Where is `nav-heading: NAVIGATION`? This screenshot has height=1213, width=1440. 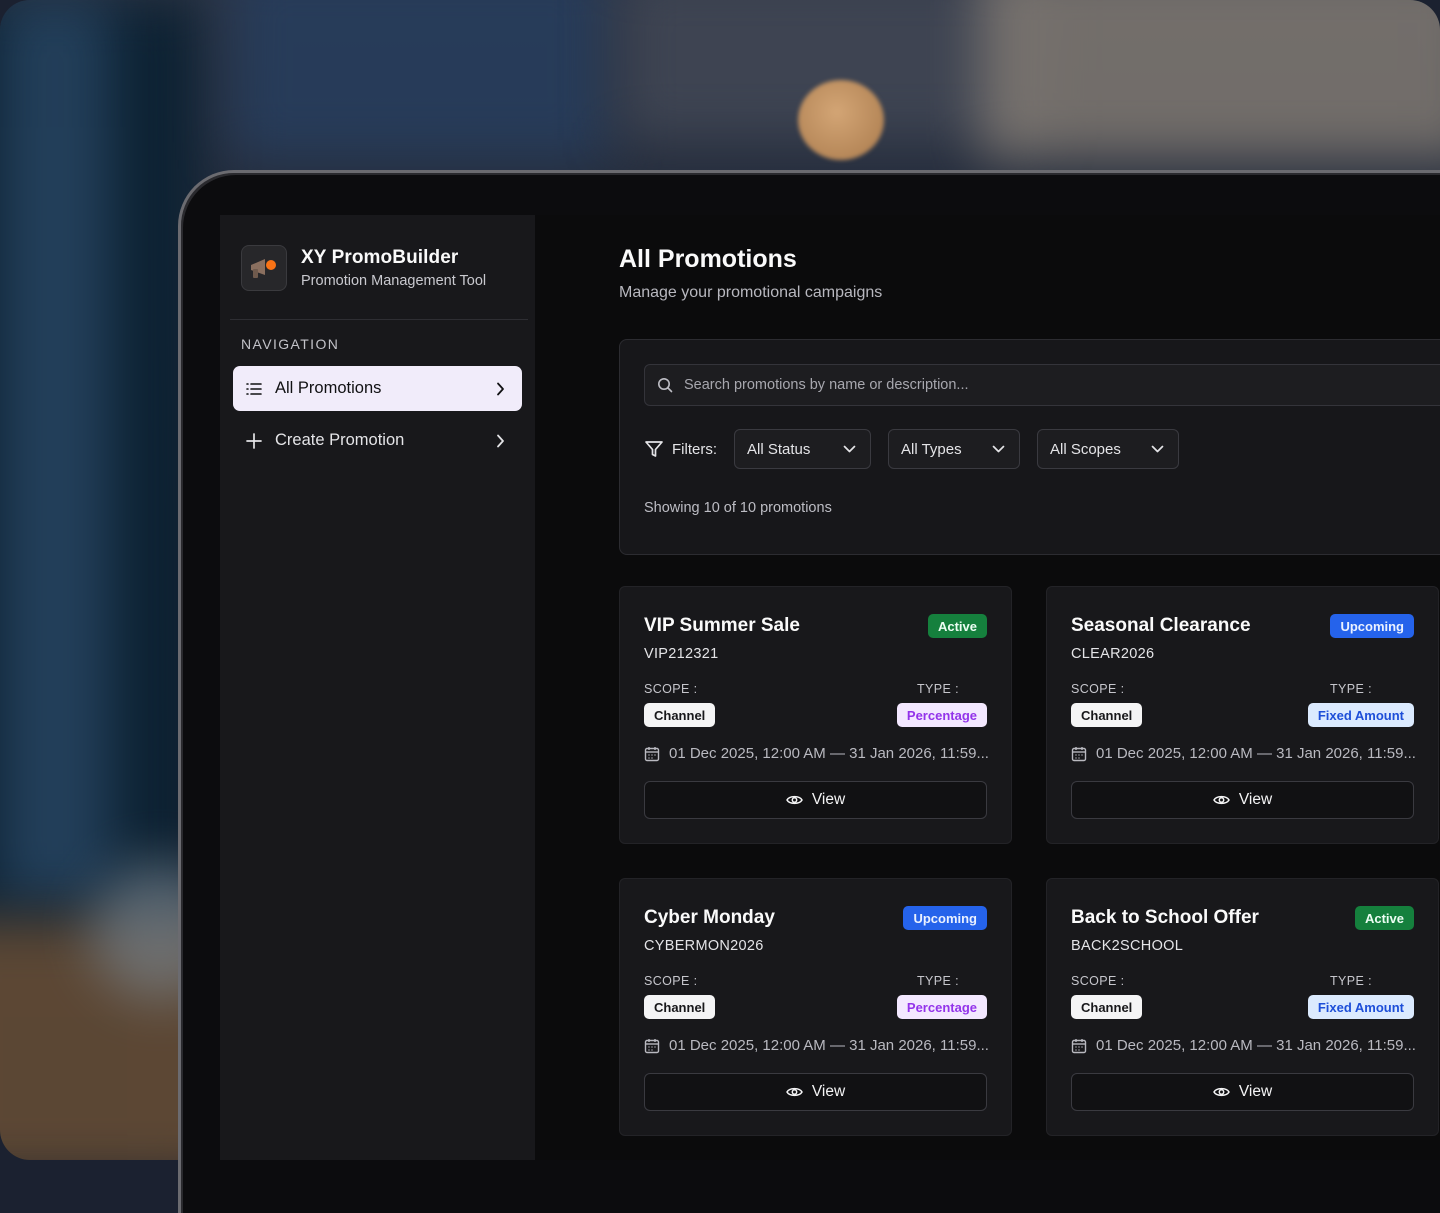
nav-heading: NAVIGATION is located at coordinates (290, 344).